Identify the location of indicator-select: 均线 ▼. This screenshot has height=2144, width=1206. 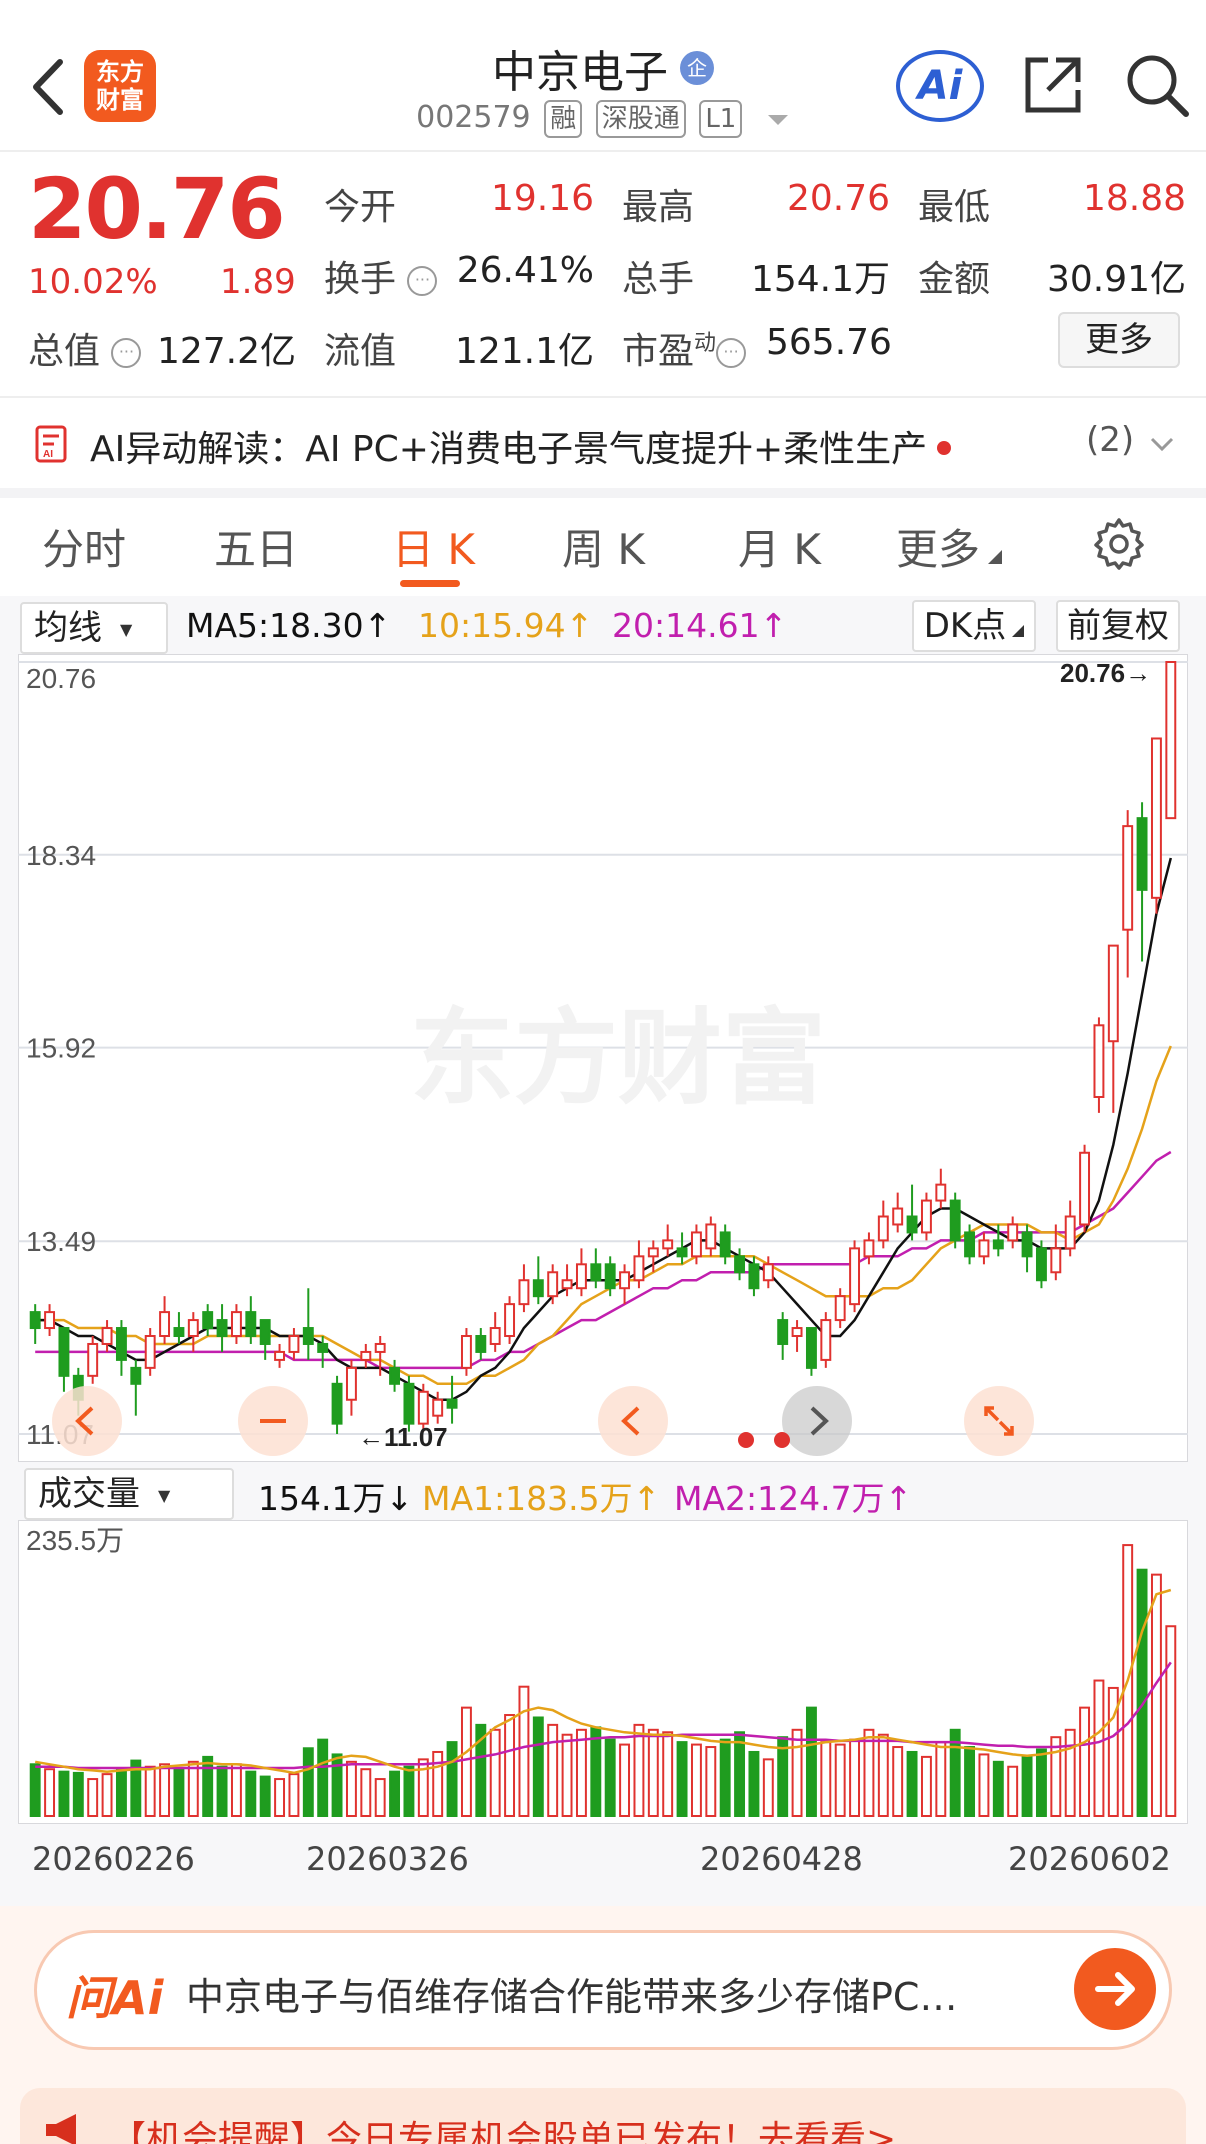
(94, 628).